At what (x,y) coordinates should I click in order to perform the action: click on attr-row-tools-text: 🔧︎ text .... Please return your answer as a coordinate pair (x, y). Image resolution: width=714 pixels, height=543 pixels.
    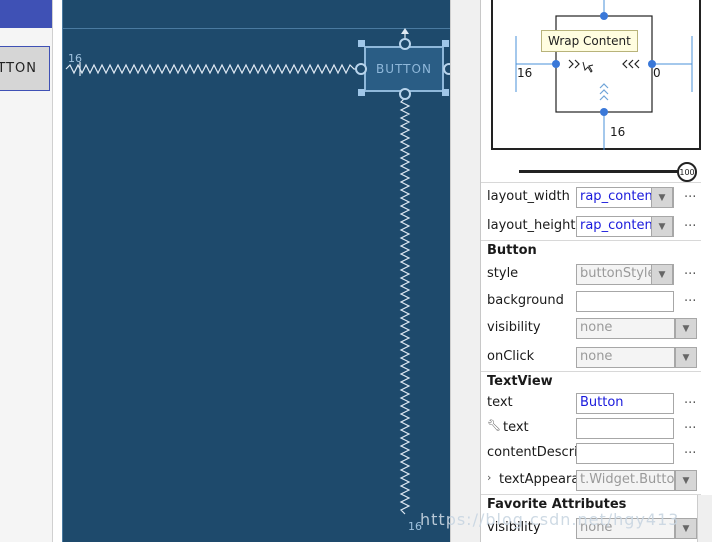
    Looking at the image, I should click on (597, 429).